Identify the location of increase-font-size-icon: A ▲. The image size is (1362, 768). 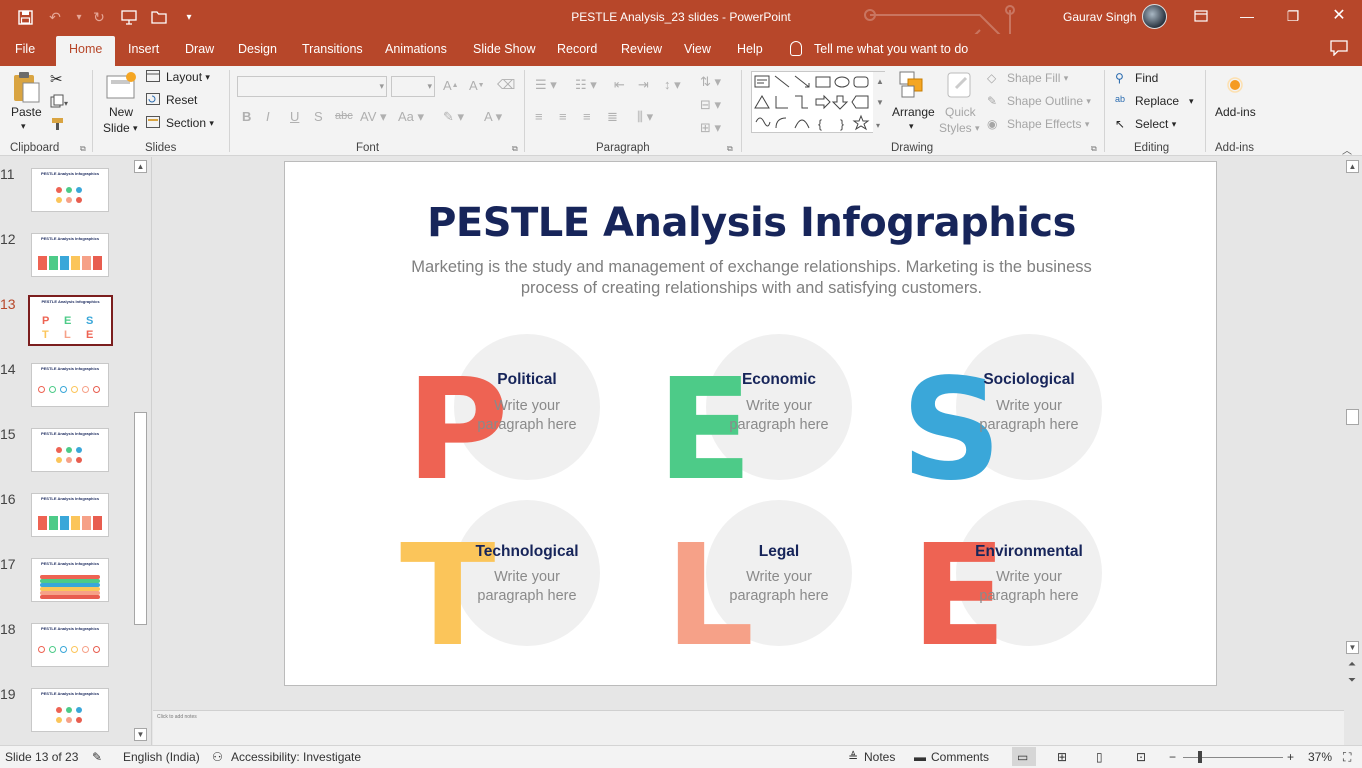
(451, 85).